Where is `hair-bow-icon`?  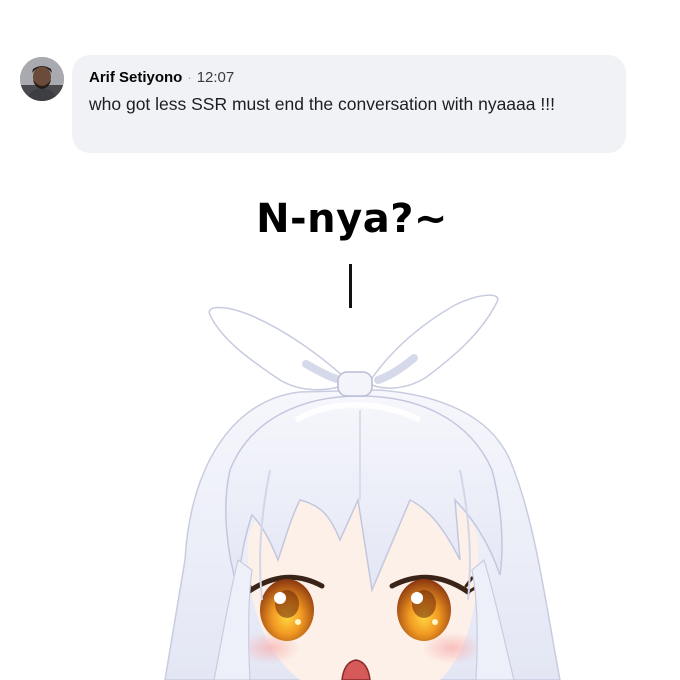 hair-bow-icon is located at coordinates (353, 345).